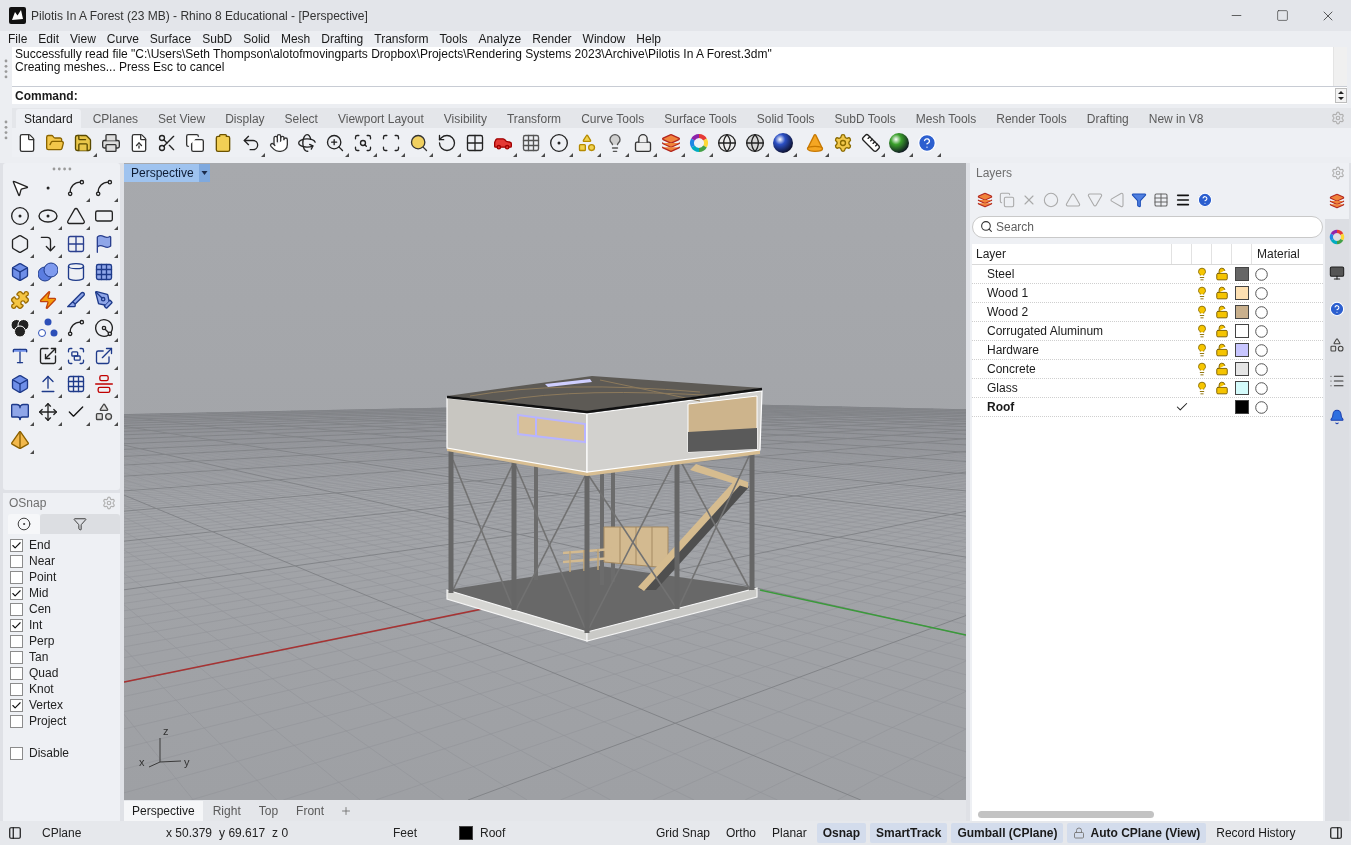  I want to click on search-field: Search, so click(1147, 227).